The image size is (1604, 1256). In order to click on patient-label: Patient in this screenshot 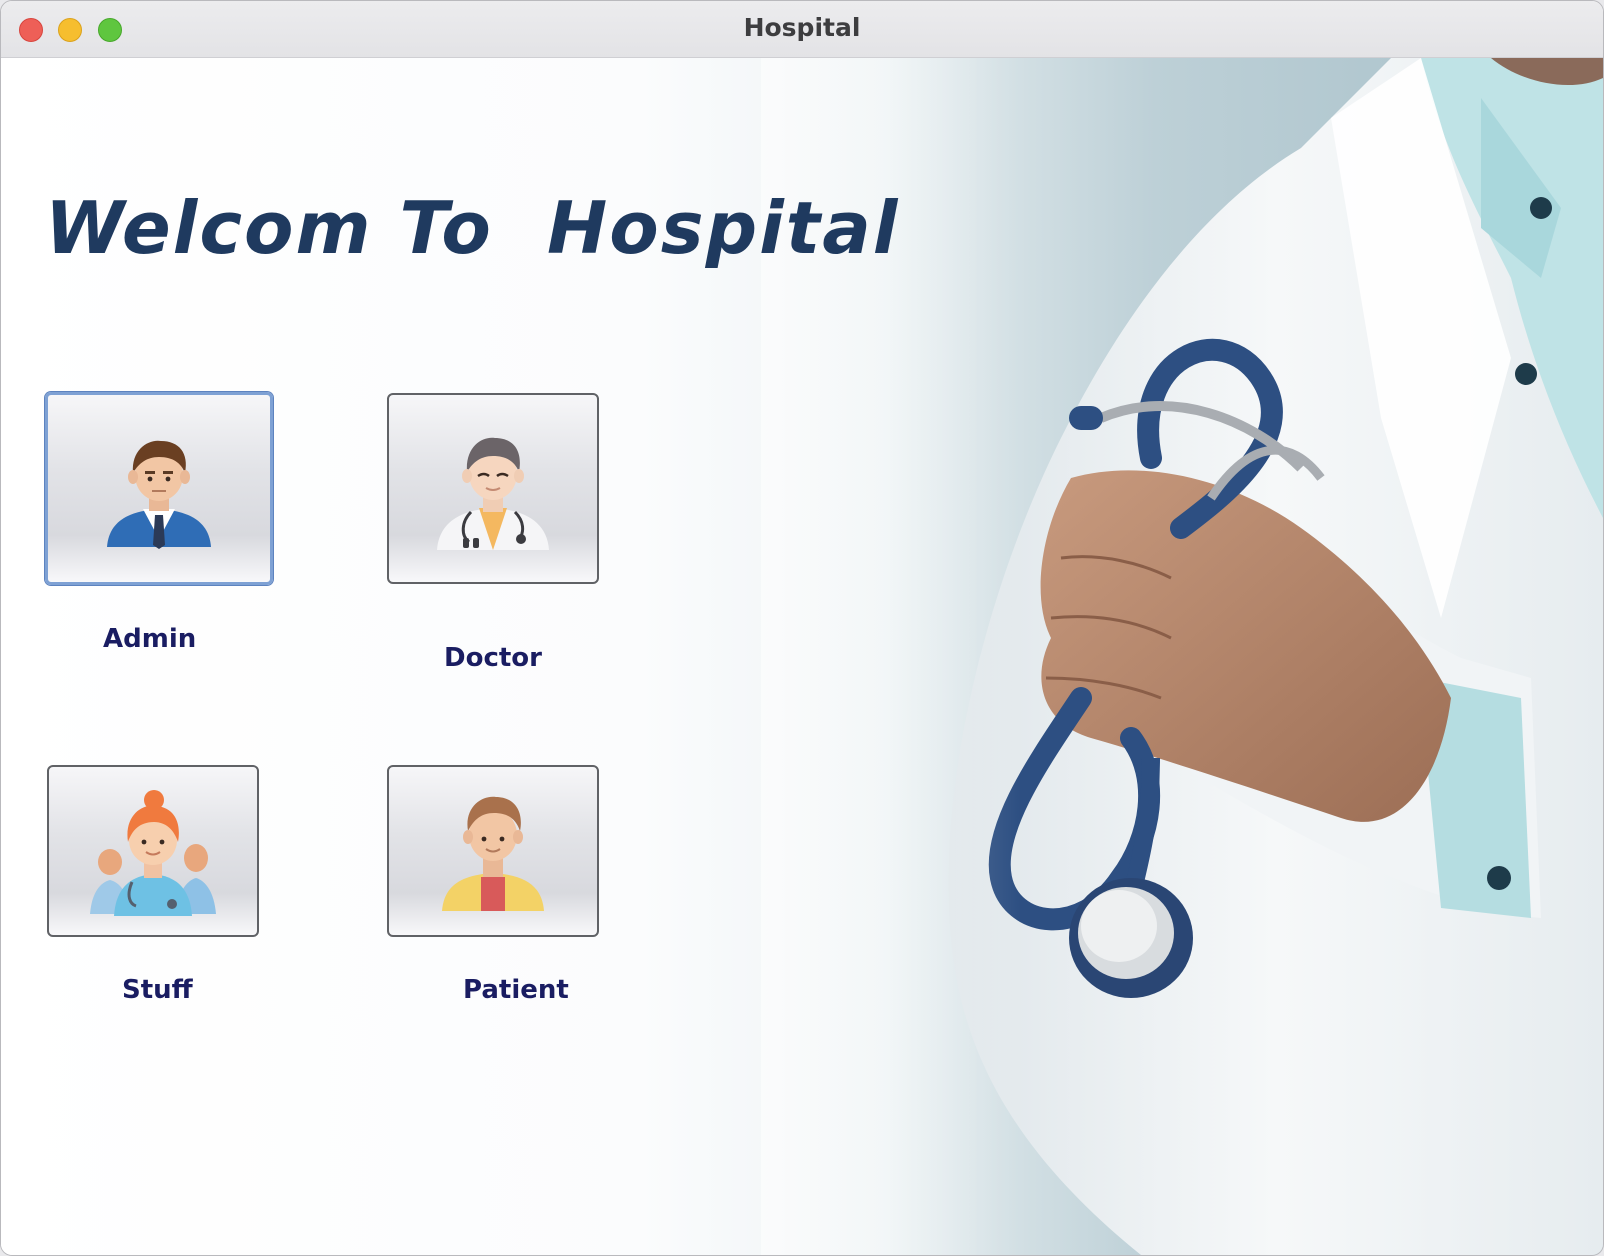, I will do `click(516, 990)`.